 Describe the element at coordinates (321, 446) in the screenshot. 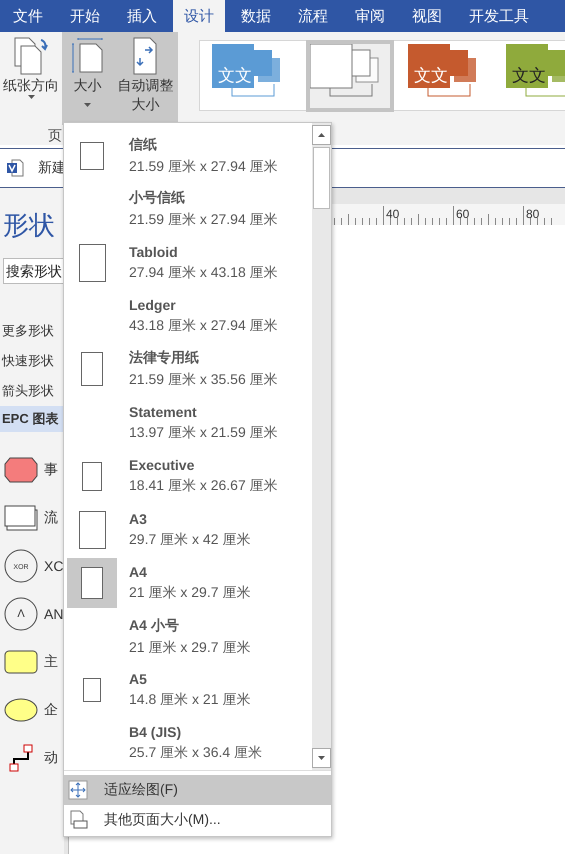

I see `scrollbar` at that location.